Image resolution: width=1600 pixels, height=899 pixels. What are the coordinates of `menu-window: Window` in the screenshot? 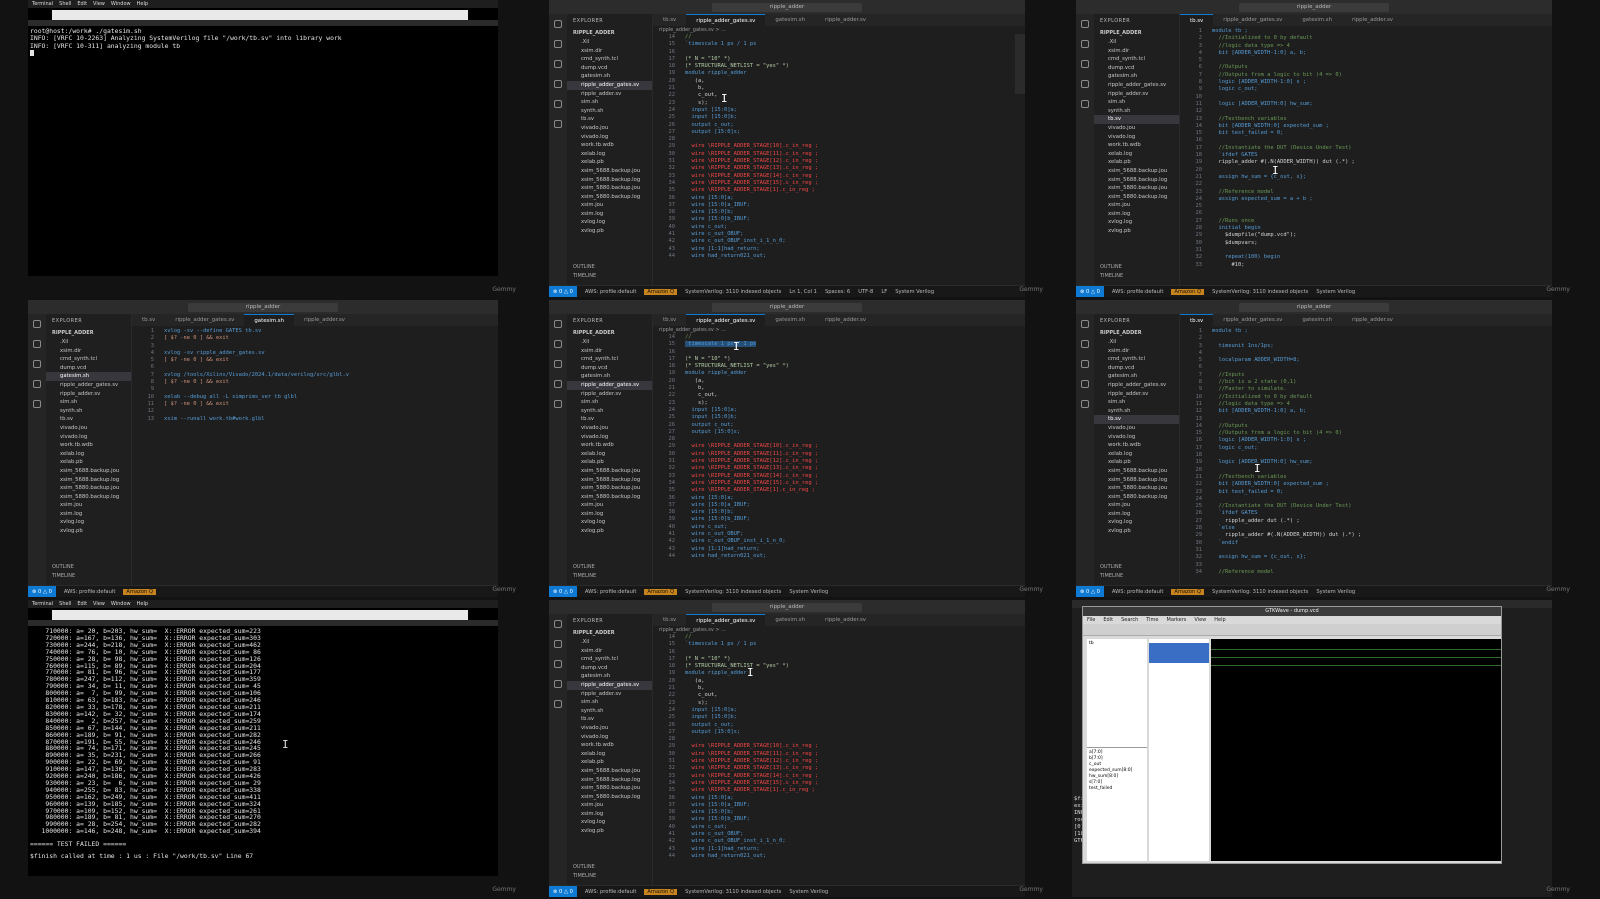 It's located at (121, 604).